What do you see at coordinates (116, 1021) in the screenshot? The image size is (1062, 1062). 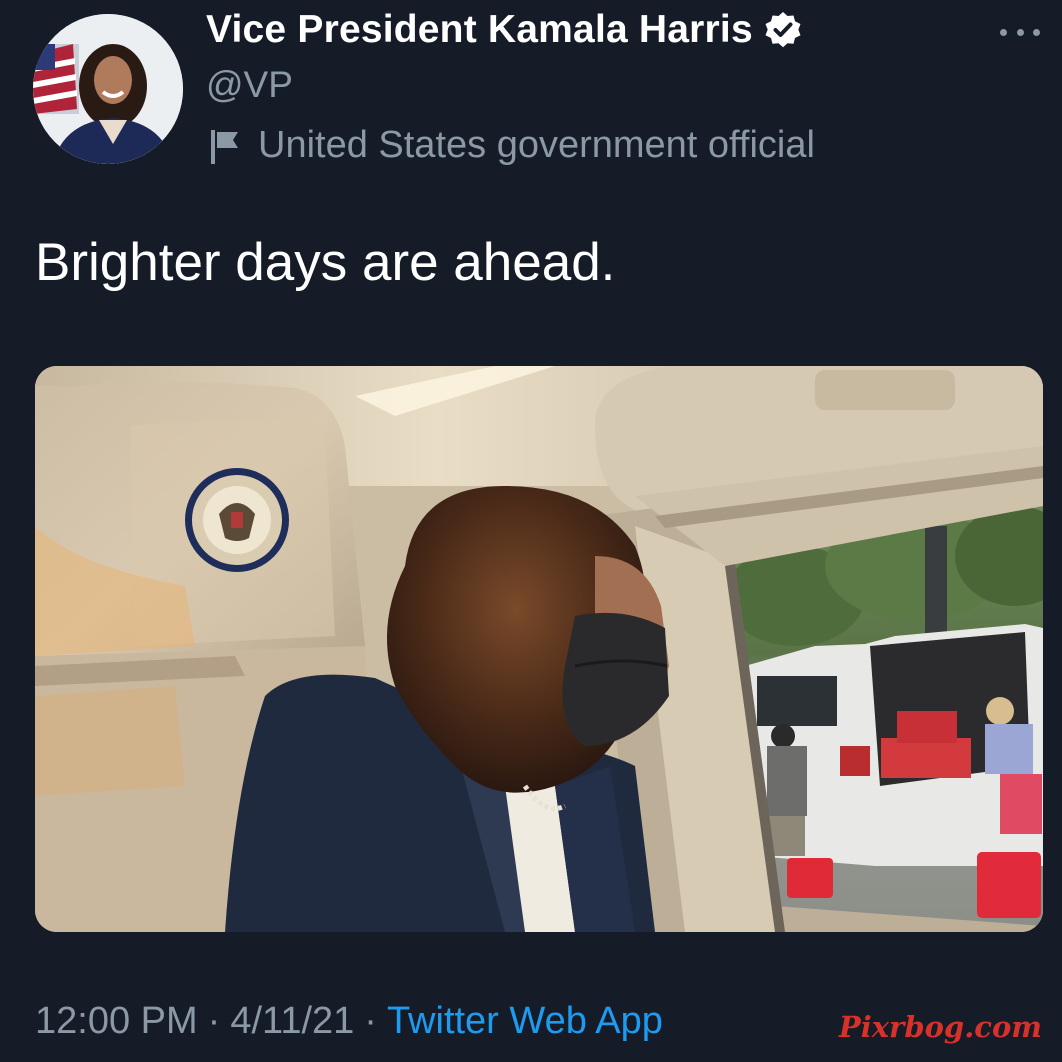 I see `tweet-time: 12:00 PM` at bounding box center [116, 1021].